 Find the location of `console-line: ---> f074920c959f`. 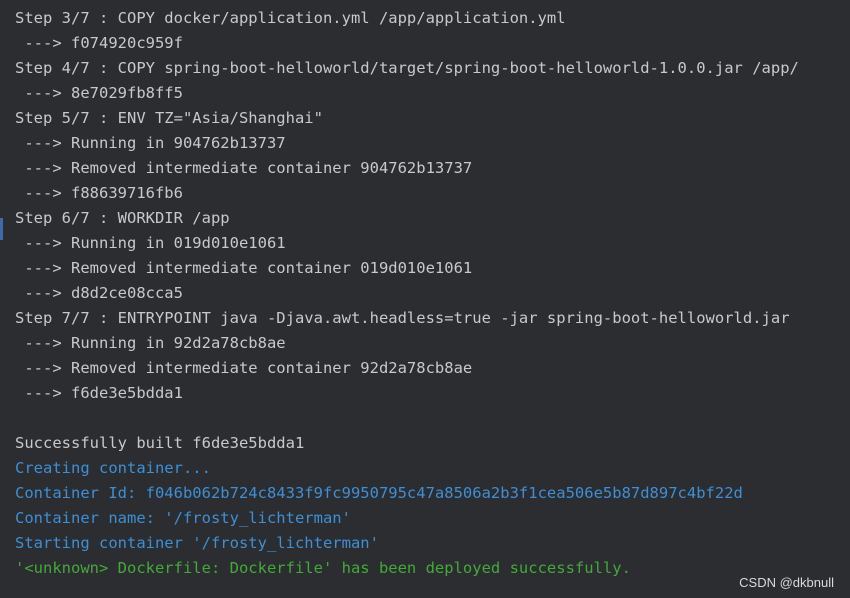

console-line: ---> f074920c959f is located at coordinates (99, 43).